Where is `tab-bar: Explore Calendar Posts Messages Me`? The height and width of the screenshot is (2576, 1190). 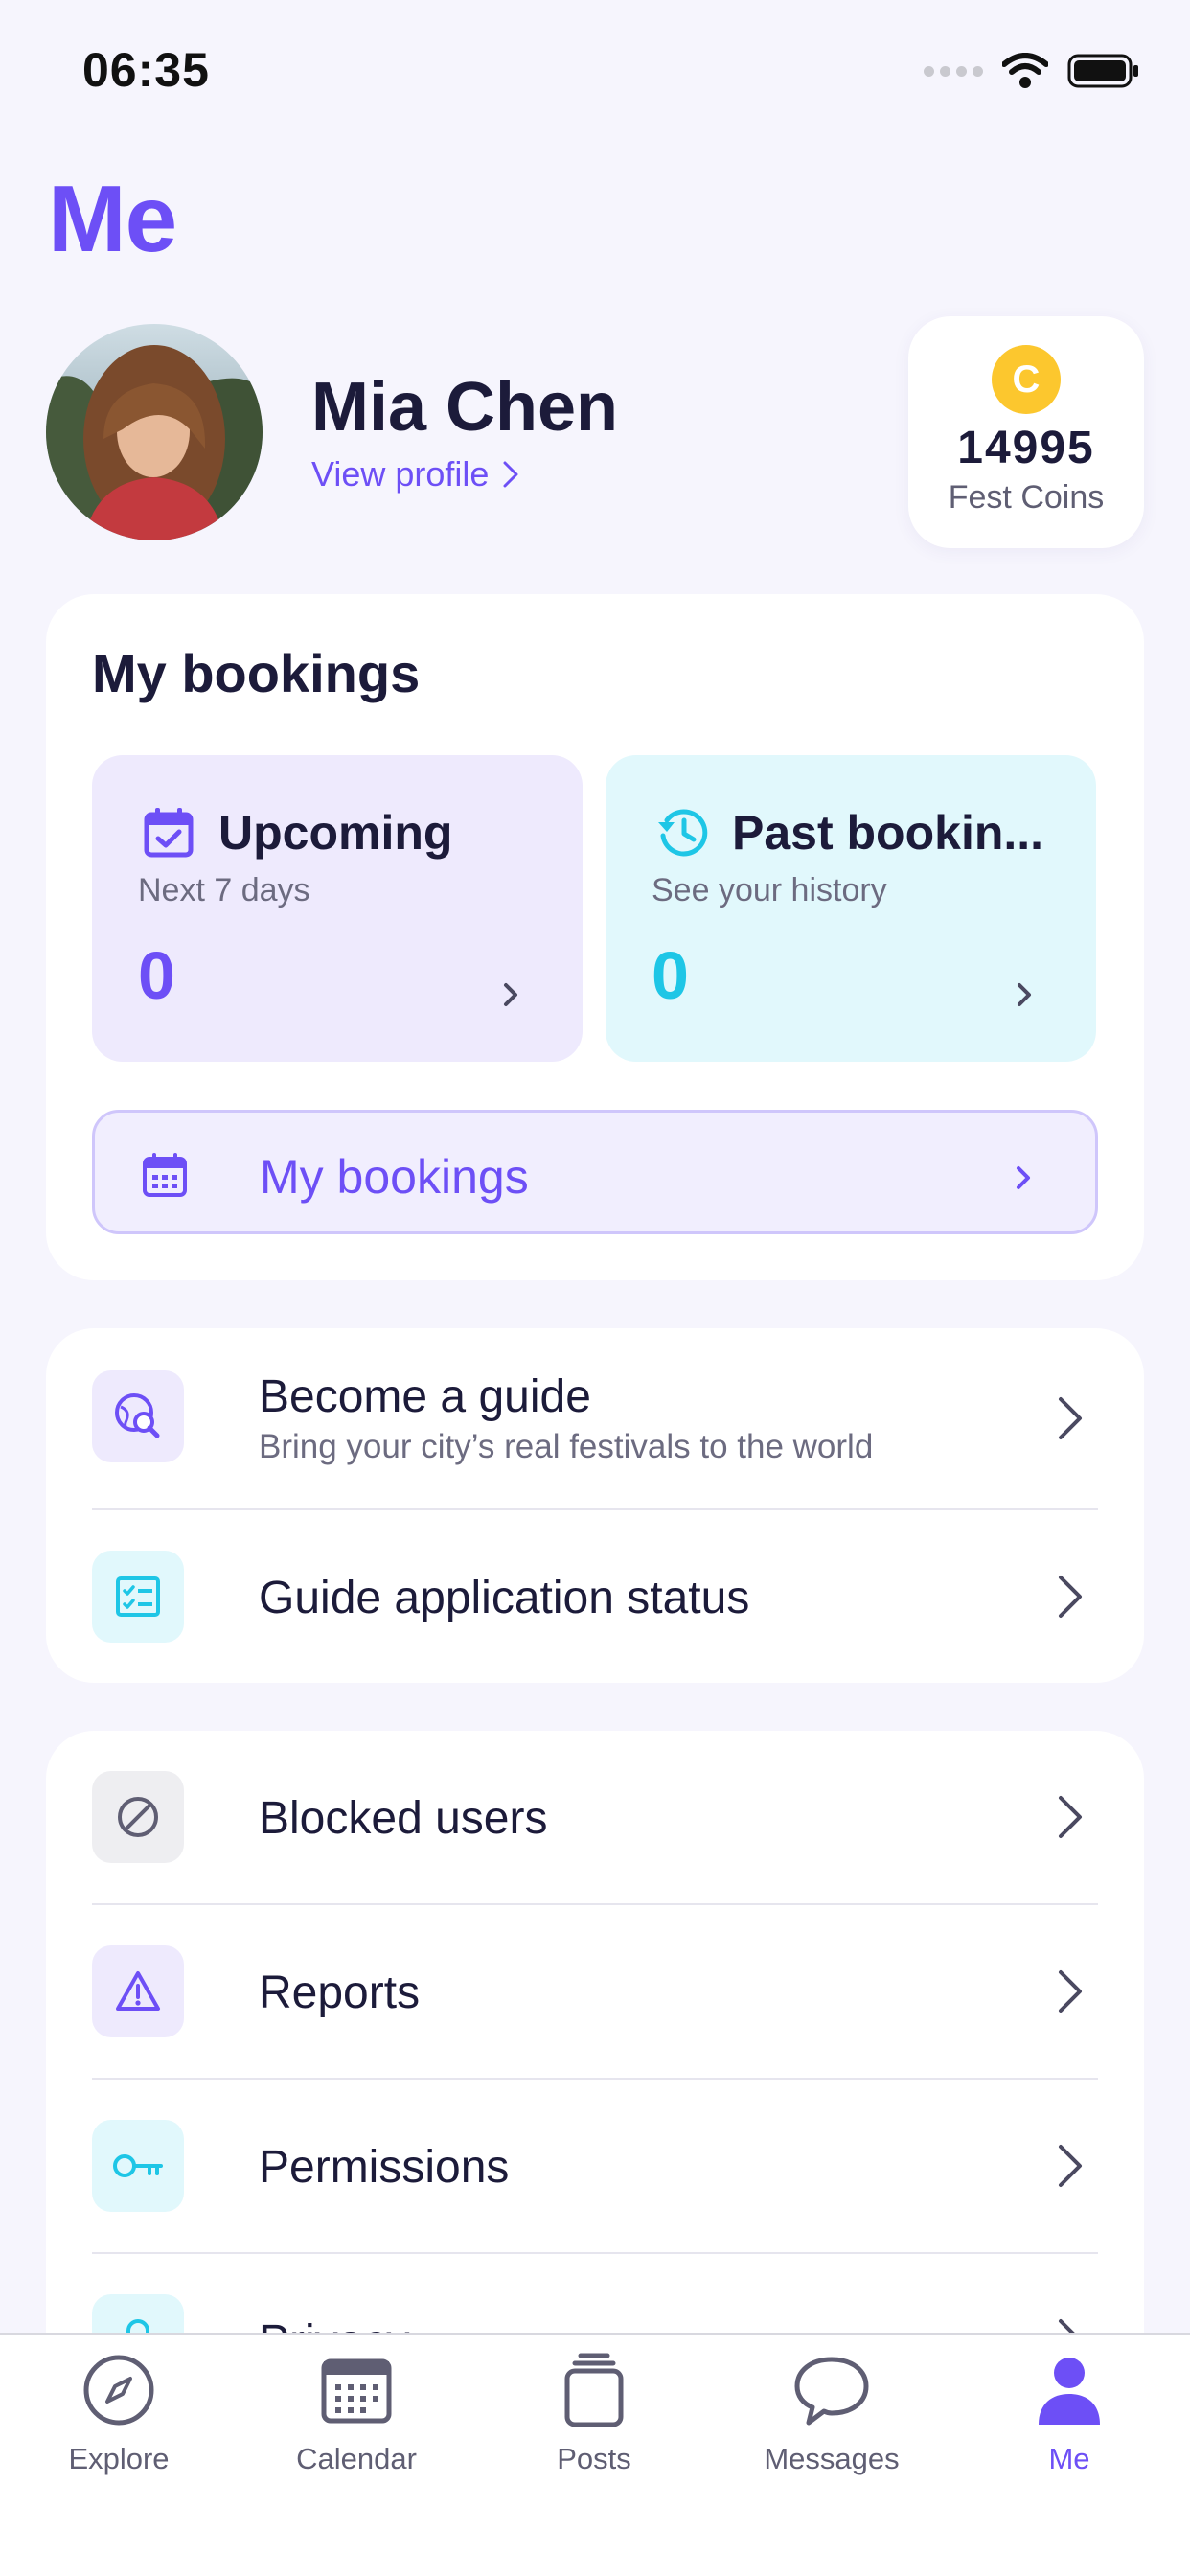 tab-bar: Explore Calendar Posts Messages Me is located at coordinates (595, 2454).